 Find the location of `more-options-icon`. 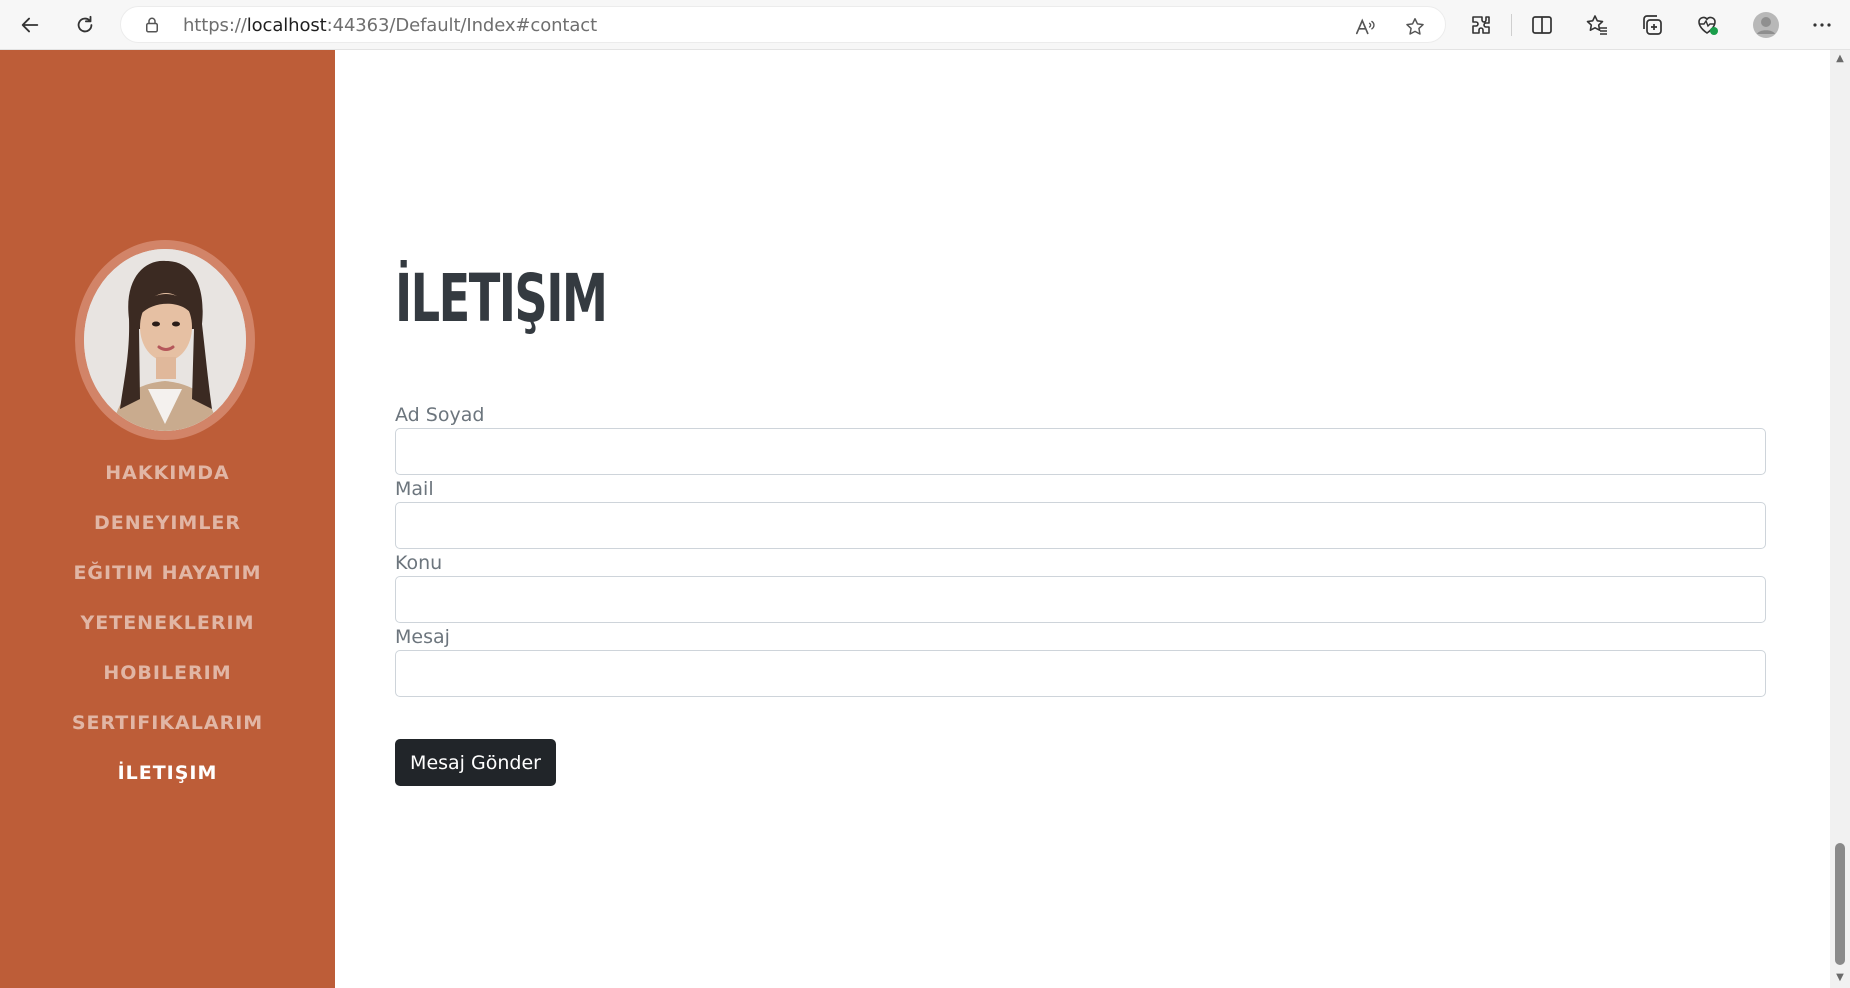

more-options-icon is located at coordinates (1822, 25).